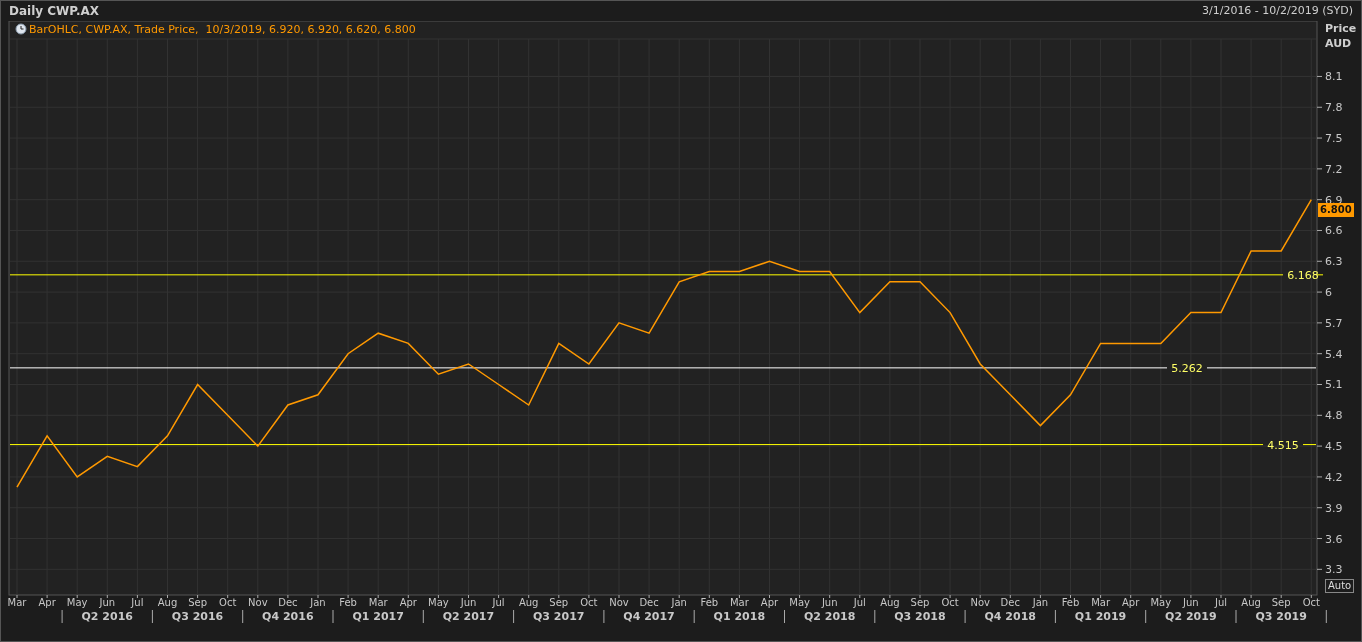 This screenshot has height=642, width=1362. Describe the element at coordinates (54, 11) in the screenshot. I see `chart-title: Daily CWP.AX` at that location.